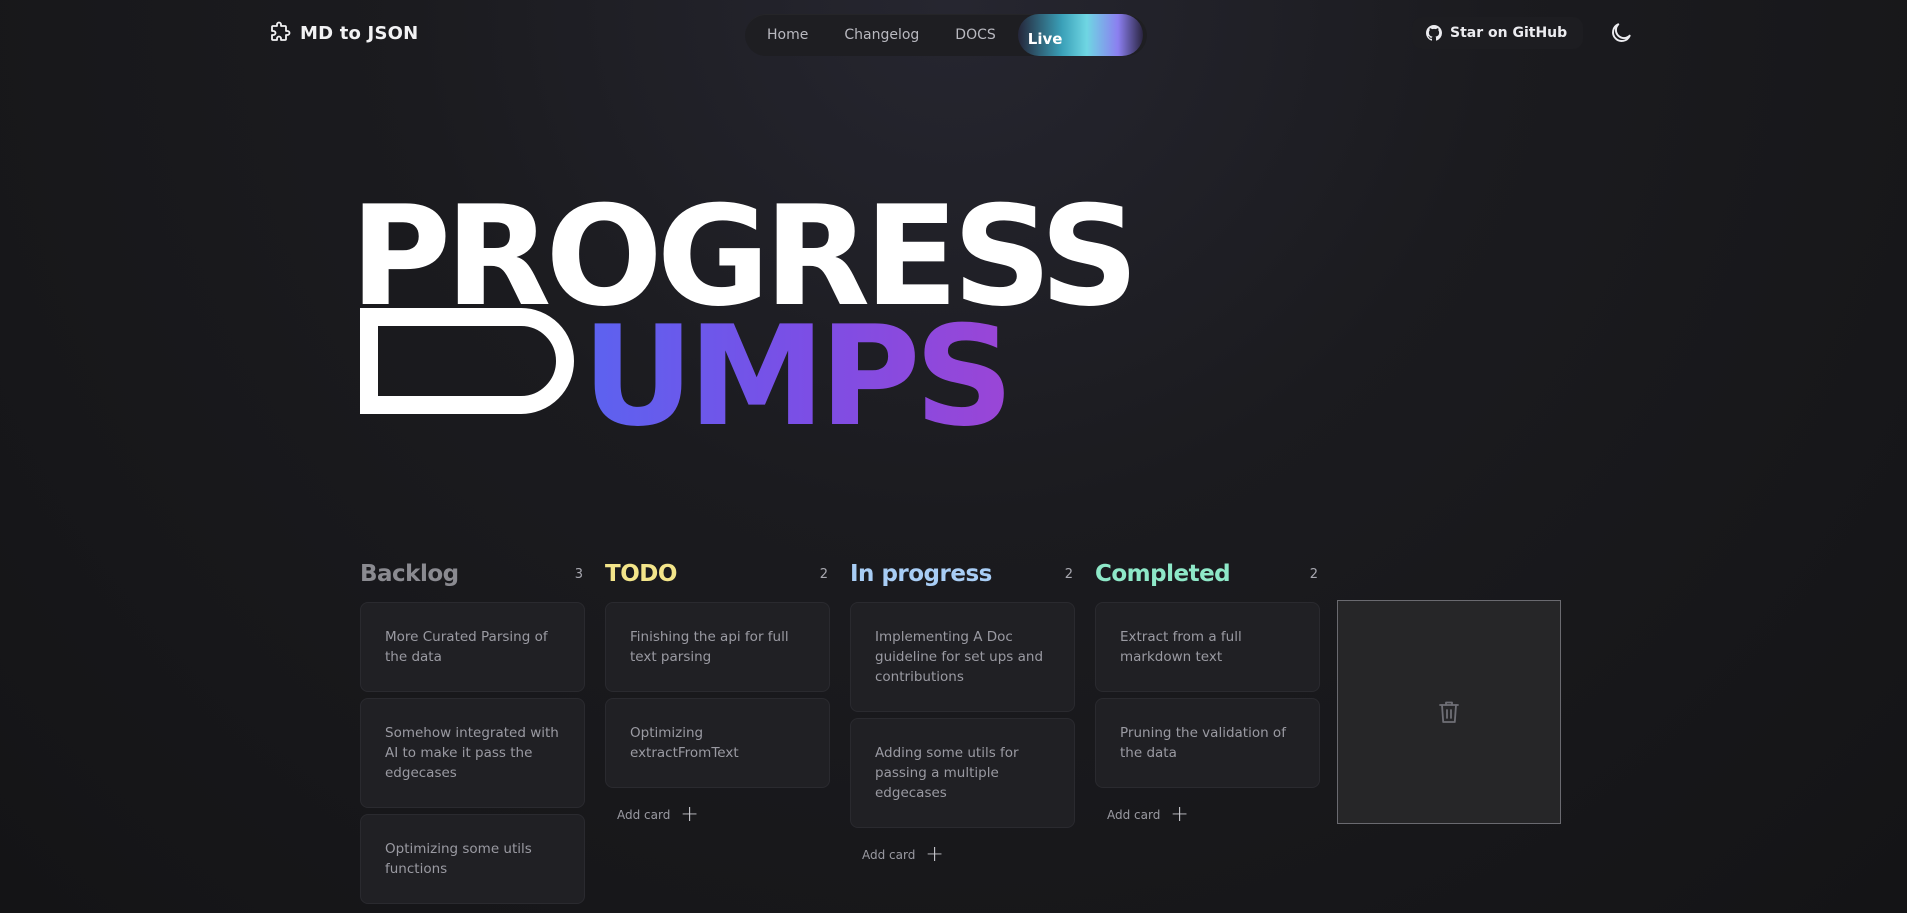  I want to click on column-header: In progress 2, so click(962, 574).